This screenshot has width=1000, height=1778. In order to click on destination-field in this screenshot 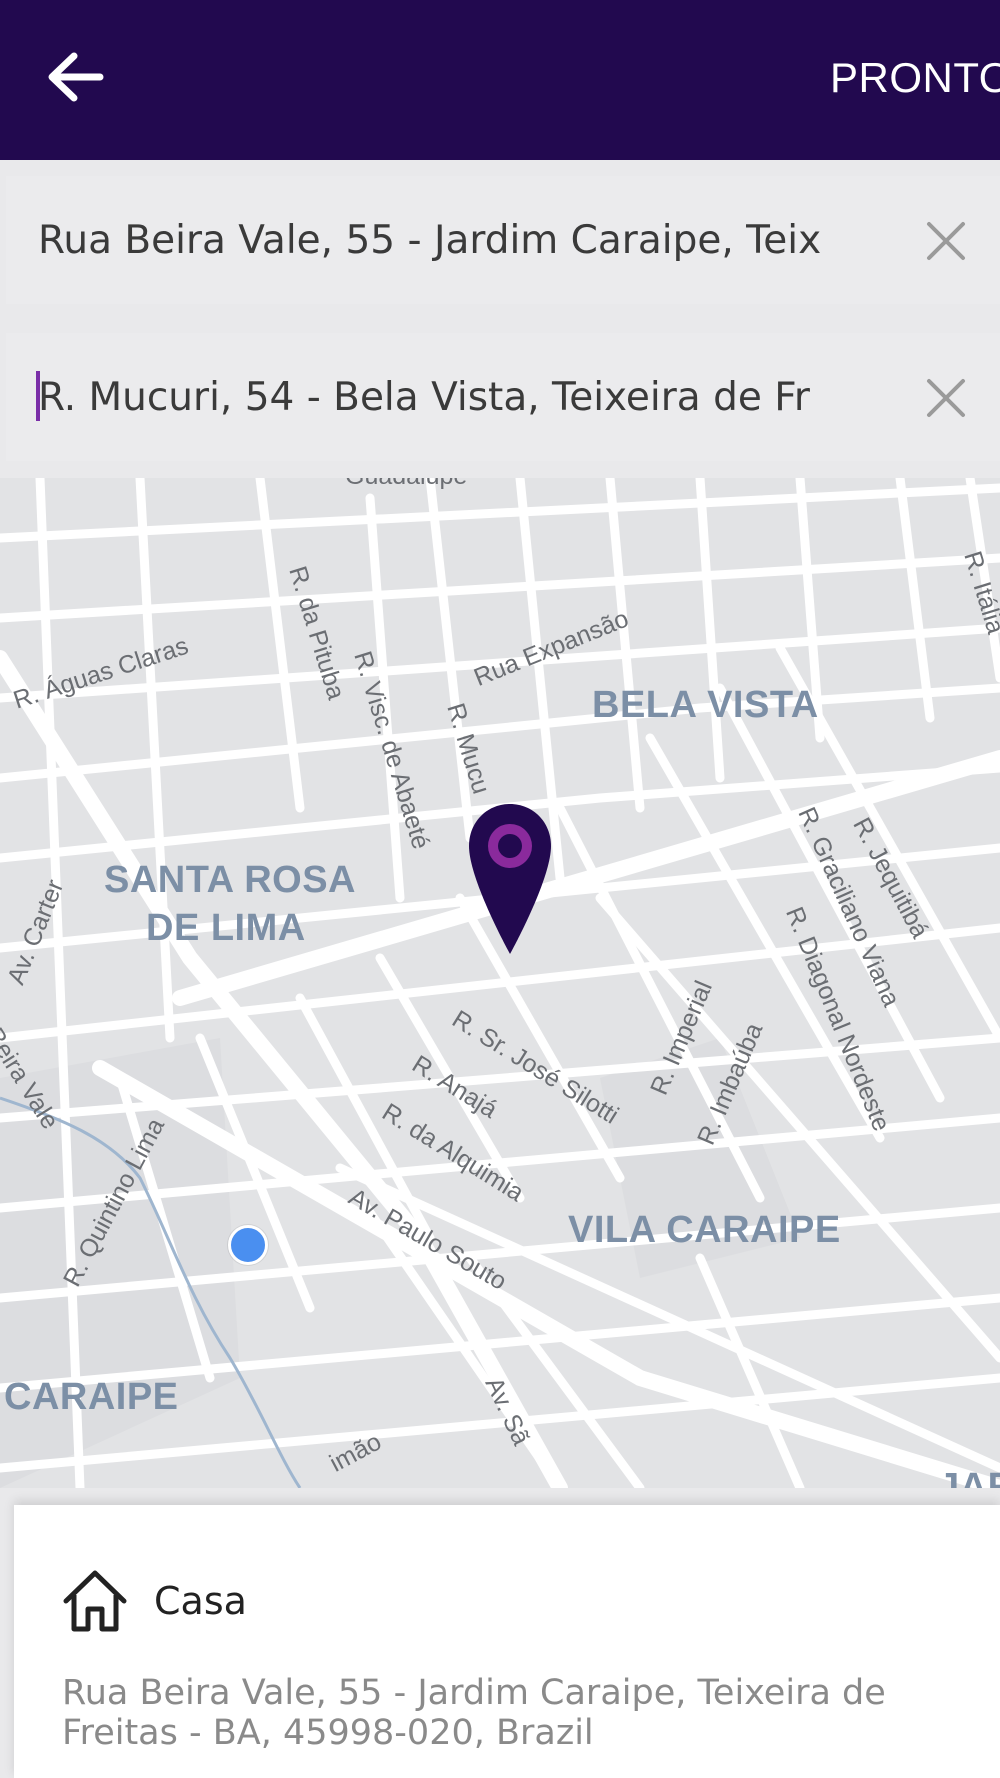, I will do `click(503, 397)`.